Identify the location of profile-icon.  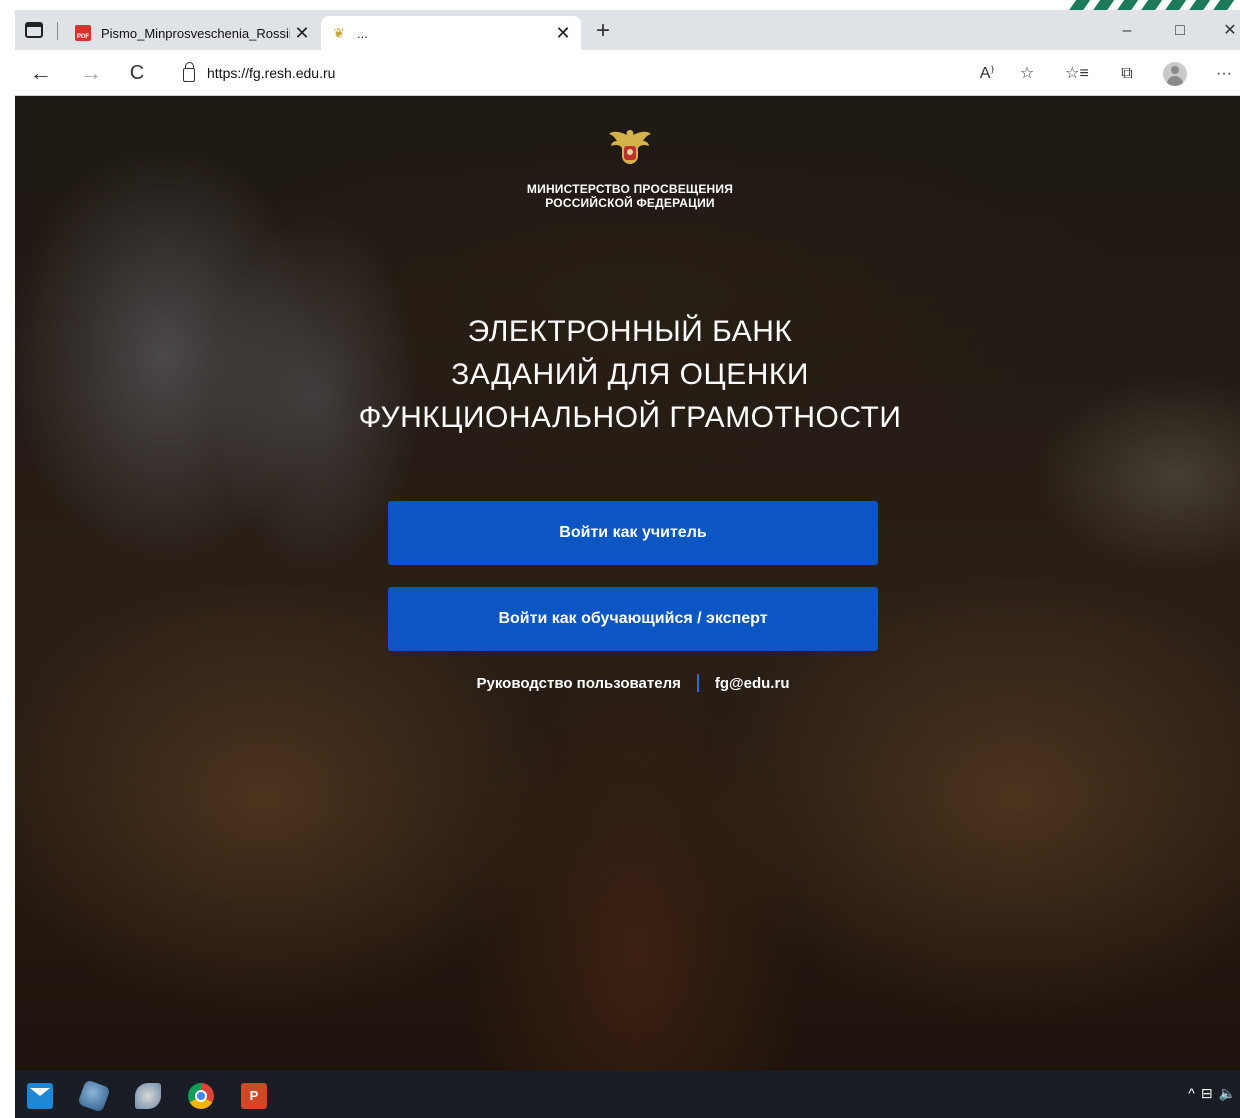
(1175, 74).